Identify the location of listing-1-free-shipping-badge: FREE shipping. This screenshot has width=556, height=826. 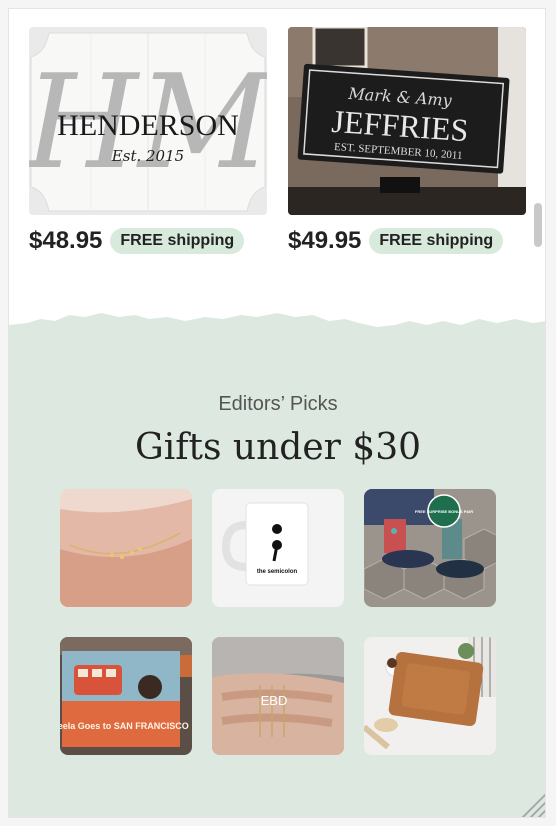
(177, 241).